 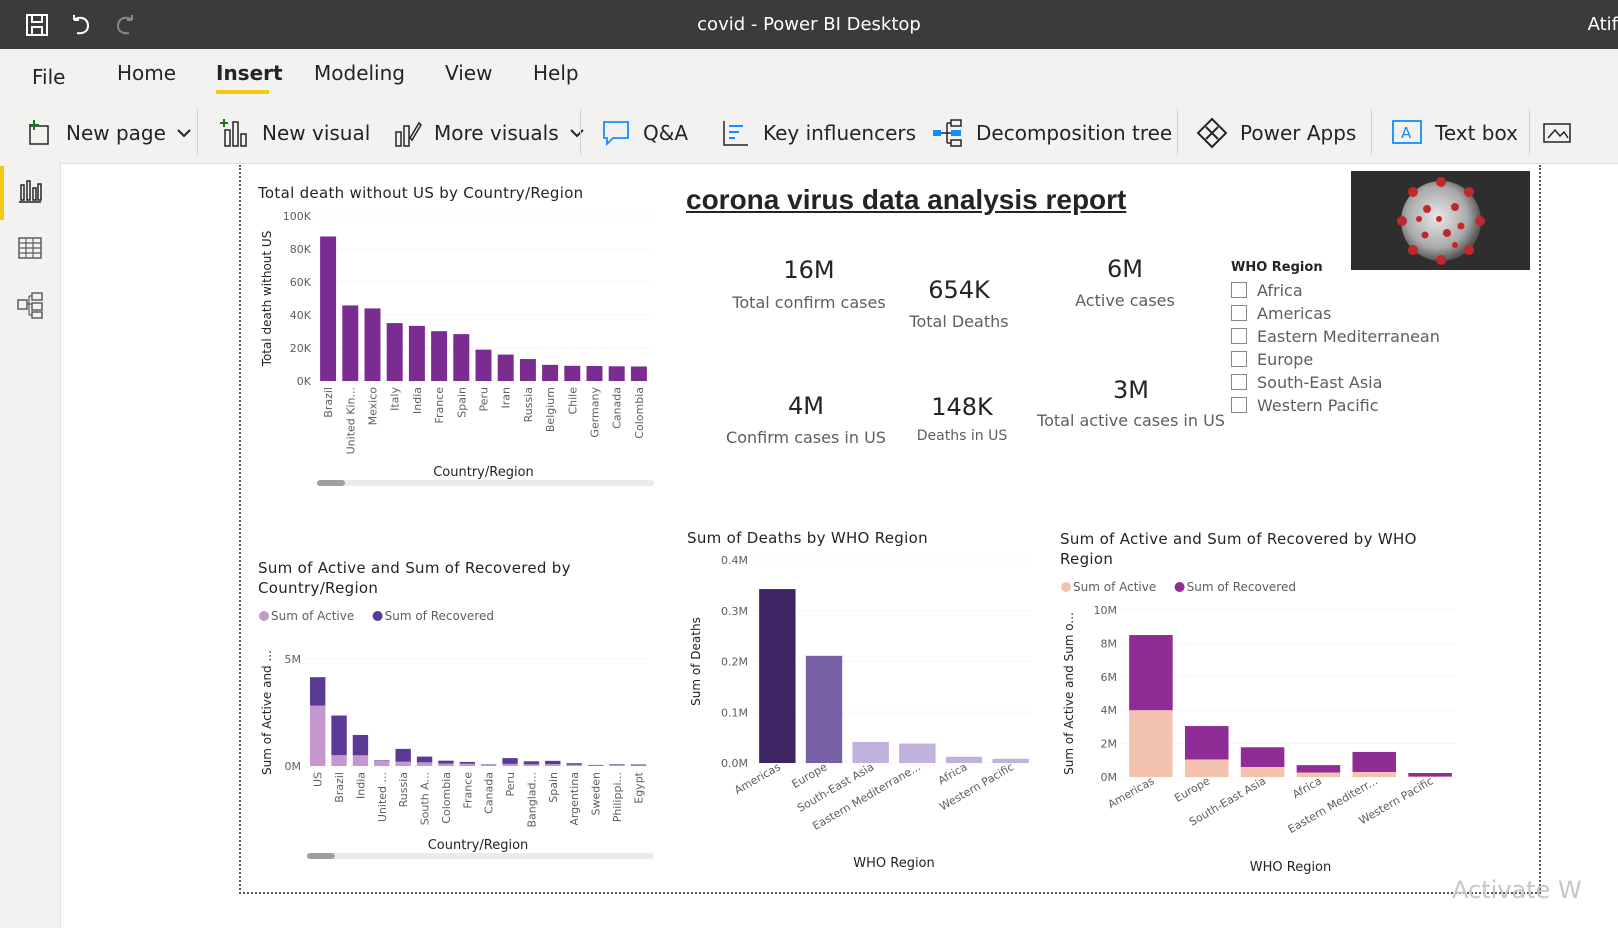 I want to click on y-tick-label: 0K, so click(x=304, y=381).